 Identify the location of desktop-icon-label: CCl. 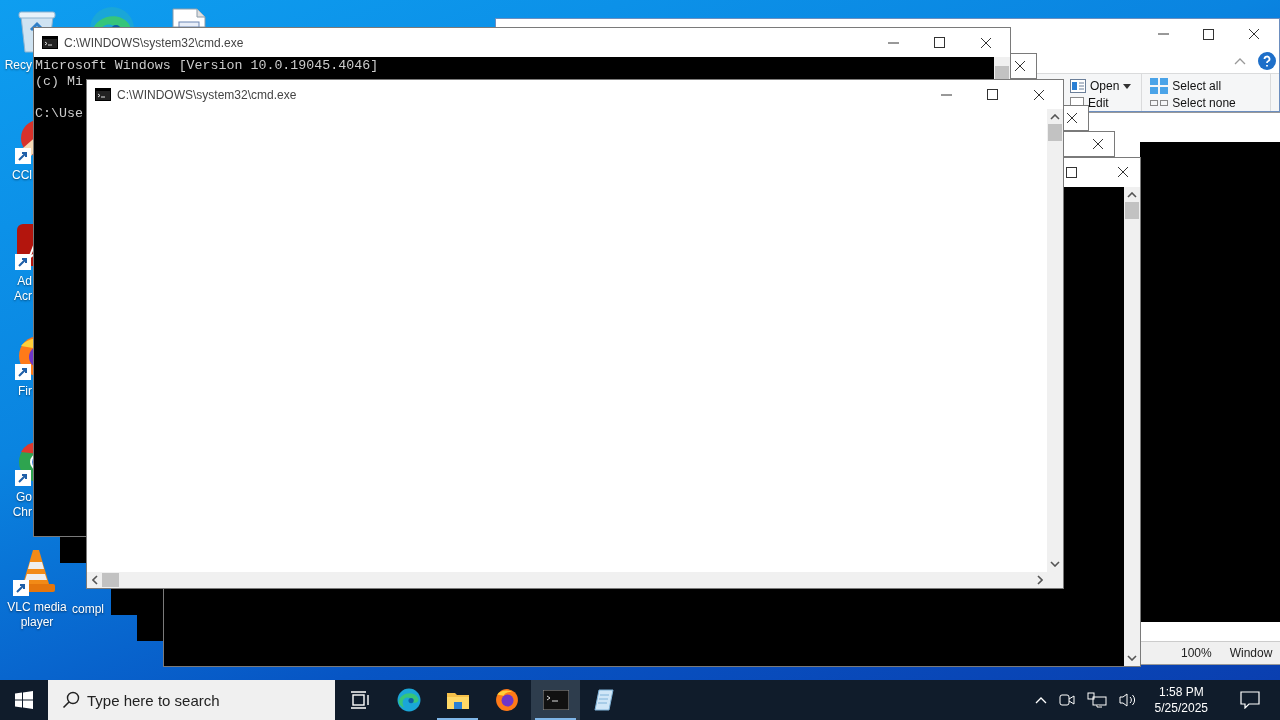
(16, 175).